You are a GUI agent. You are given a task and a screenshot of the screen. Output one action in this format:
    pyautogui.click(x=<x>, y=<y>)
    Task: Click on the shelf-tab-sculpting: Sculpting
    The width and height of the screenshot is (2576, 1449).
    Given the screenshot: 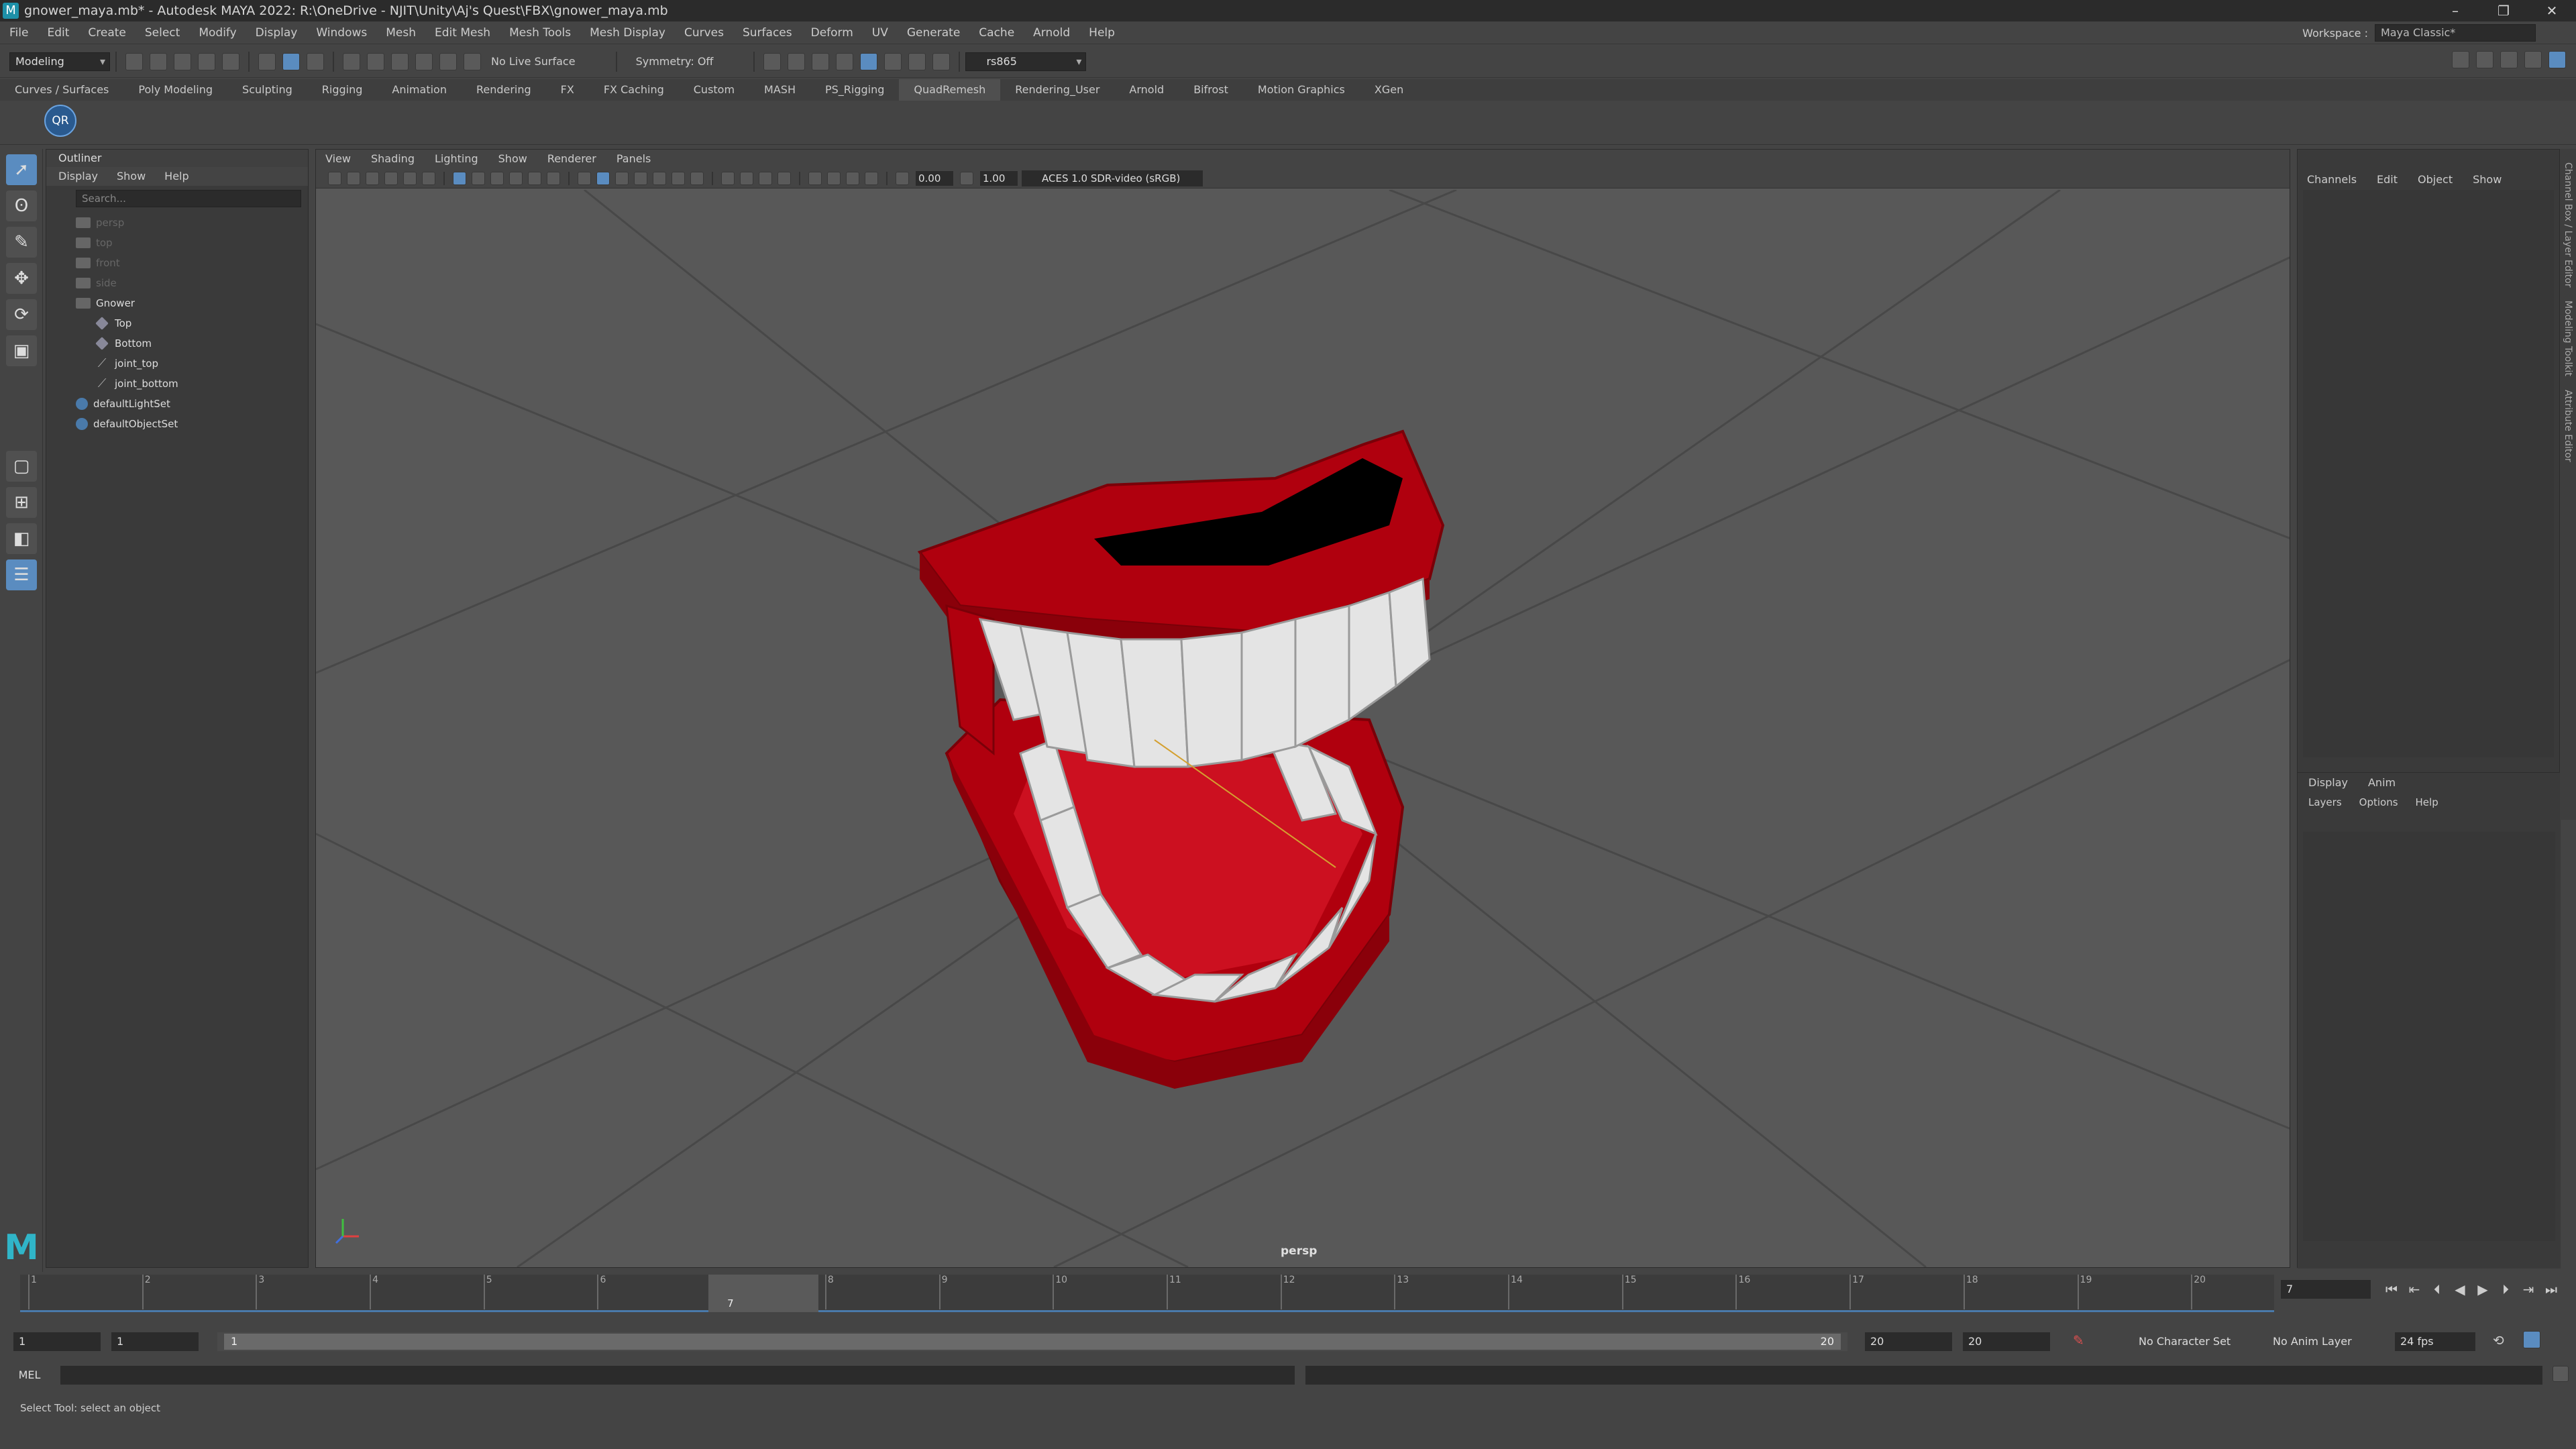 What is the action you would take?
    pyautogui.click(x=267, y=90)
    